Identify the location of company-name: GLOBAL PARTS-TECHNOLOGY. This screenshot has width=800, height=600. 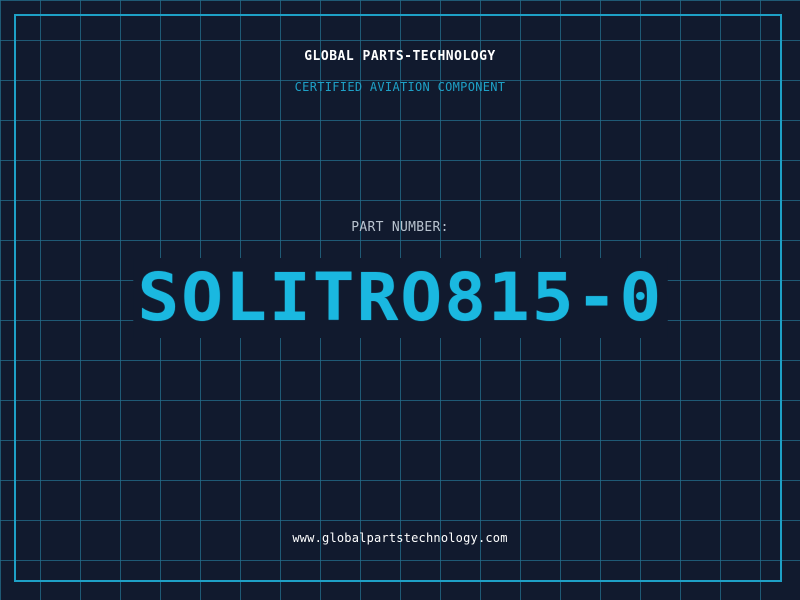
(400, 56).